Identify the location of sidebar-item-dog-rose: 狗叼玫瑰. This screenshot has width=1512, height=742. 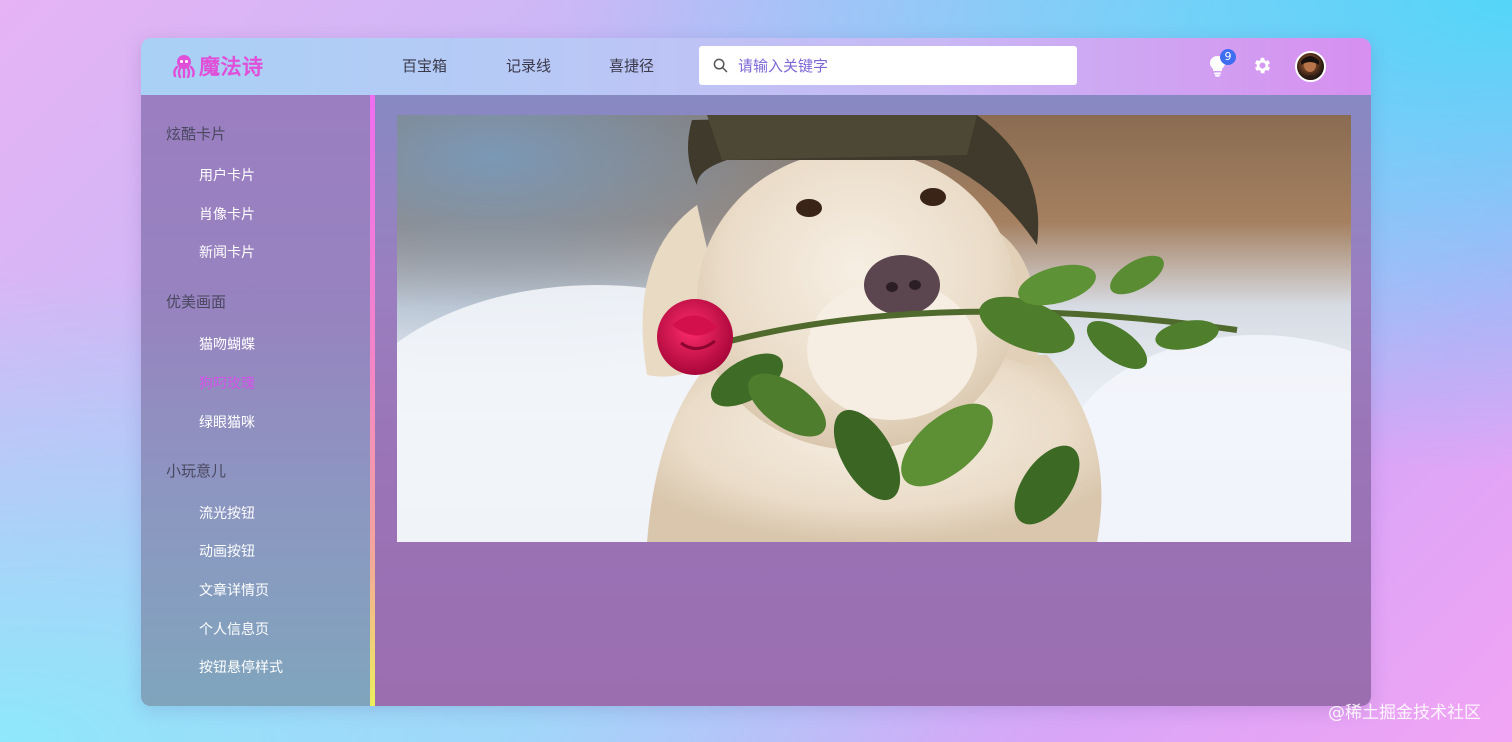
(227, 383).